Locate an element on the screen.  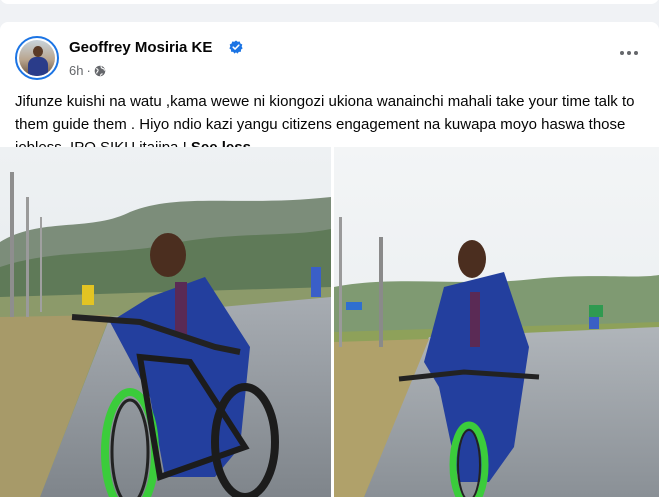
post-time: 6h is located at coordinates (76, 70).